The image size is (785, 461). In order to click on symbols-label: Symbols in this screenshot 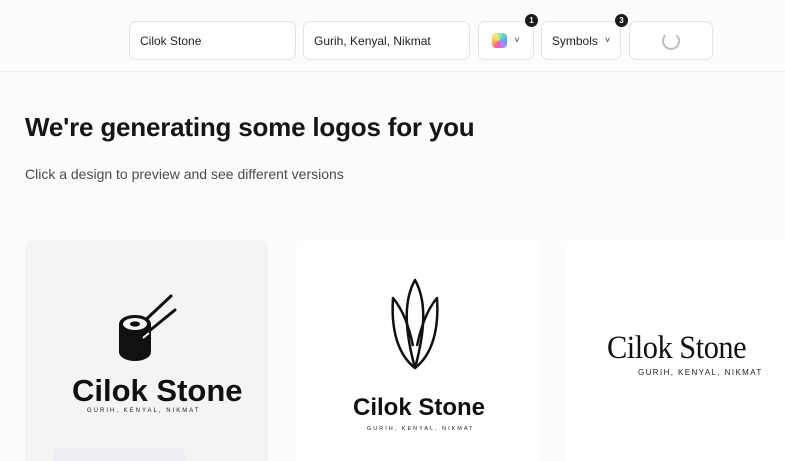, I will do `click(574, 40)`.